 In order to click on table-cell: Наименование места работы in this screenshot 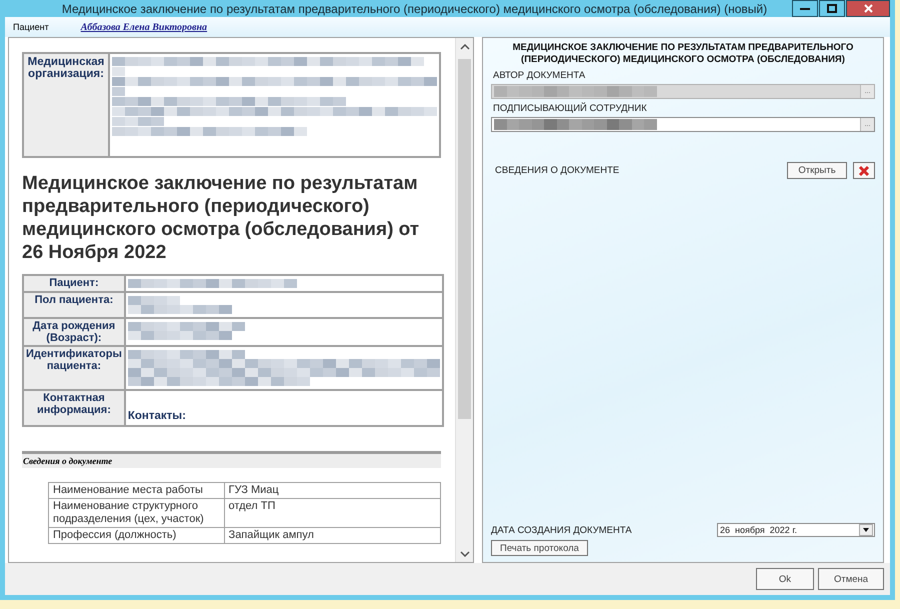, I will do `click(136, 490)`.